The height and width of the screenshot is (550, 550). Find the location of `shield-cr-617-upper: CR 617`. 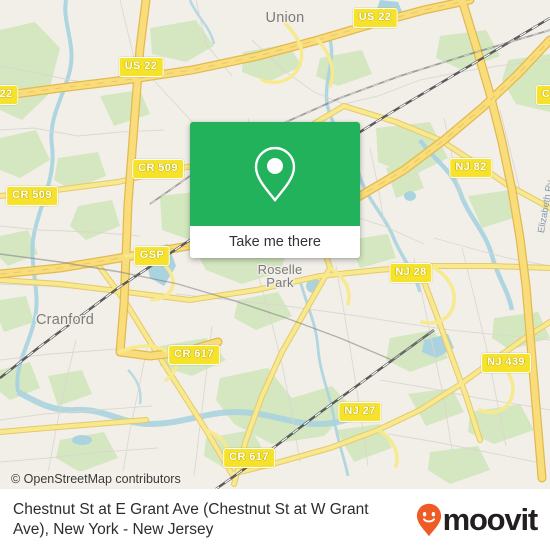

shield-cr-617-upper: CR 617 is located at coordinates (194, 355).